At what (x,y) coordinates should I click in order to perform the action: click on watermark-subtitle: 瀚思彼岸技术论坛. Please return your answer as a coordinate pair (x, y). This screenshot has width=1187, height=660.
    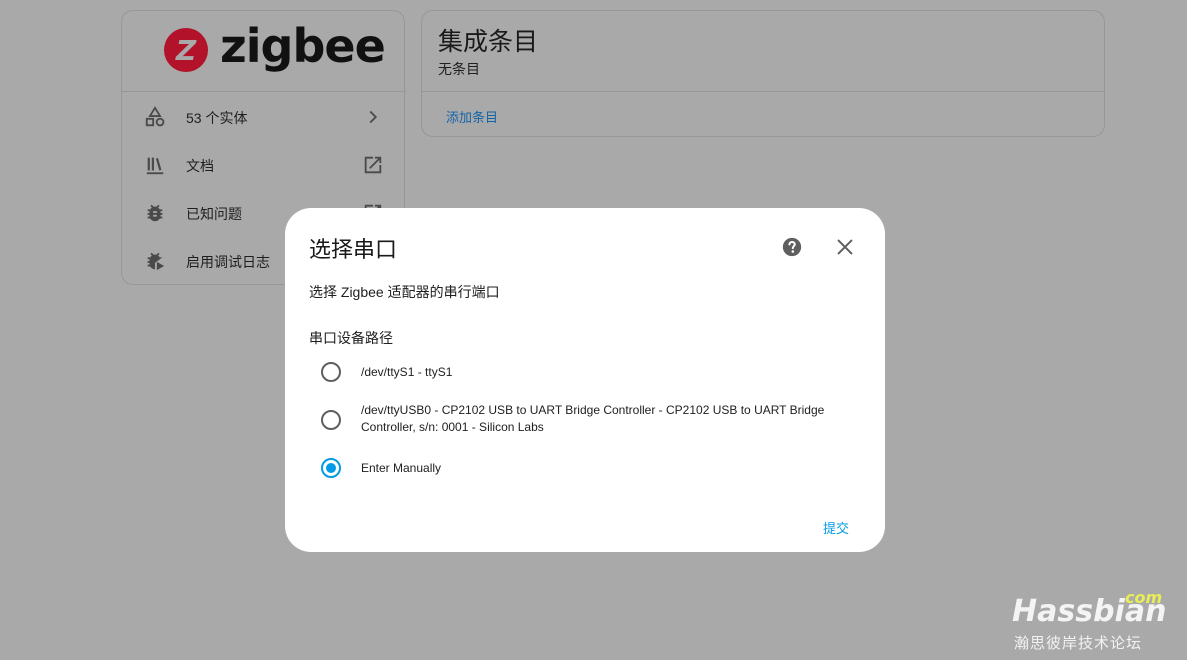
    Looking at the image, I should click on (1078, 643).